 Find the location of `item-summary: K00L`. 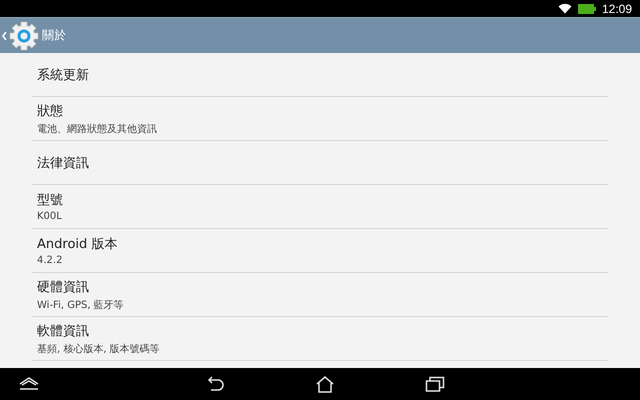

item-summary: K00L is located at coordinates (50, 216).